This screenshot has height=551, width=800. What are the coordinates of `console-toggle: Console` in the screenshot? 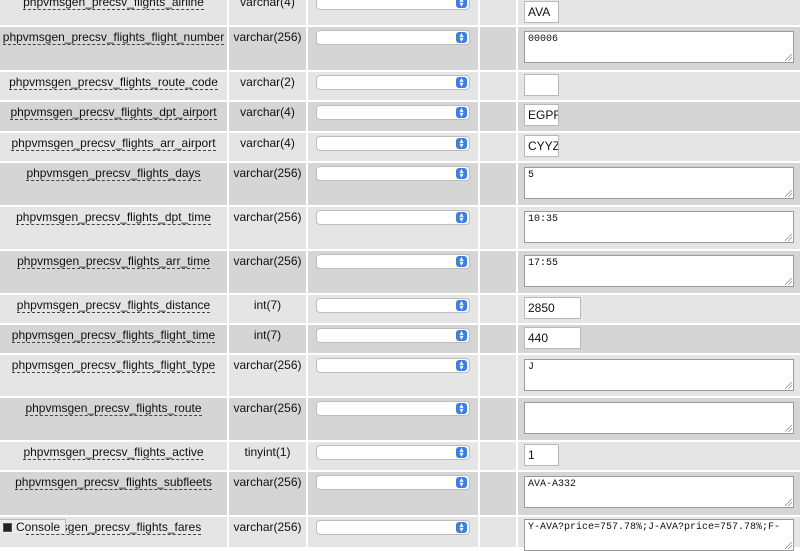 It's located at (33, 526).